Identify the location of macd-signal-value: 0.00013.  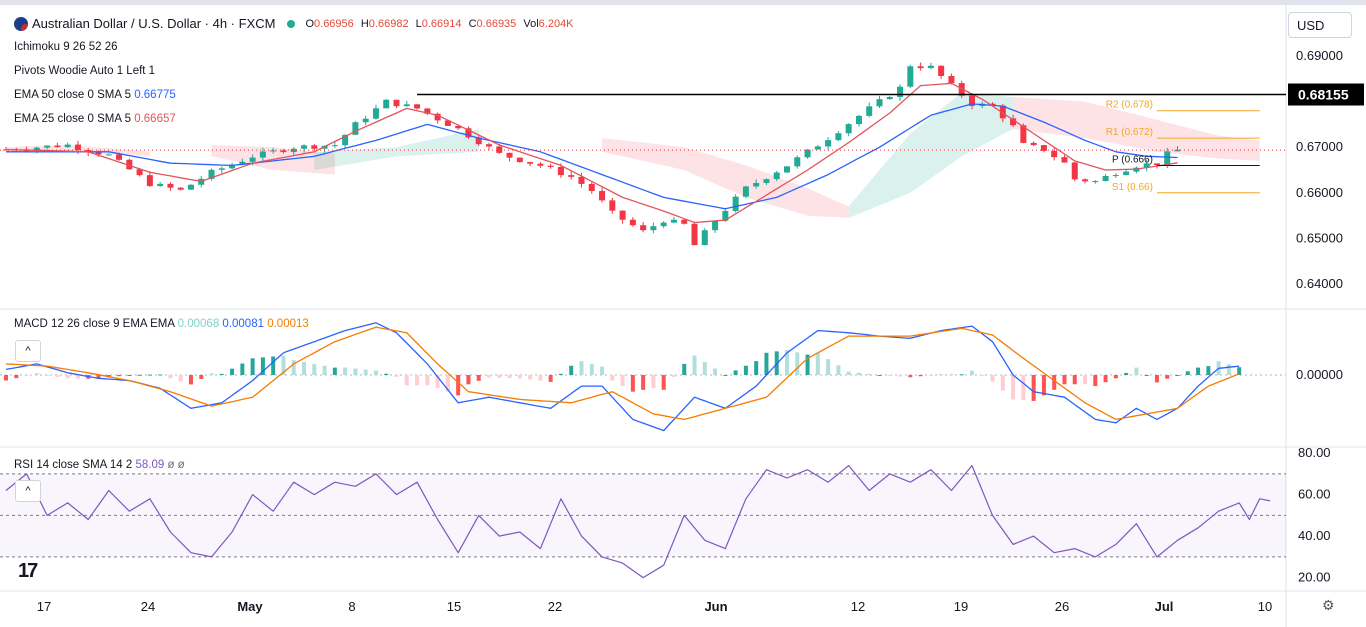
(288, 324).